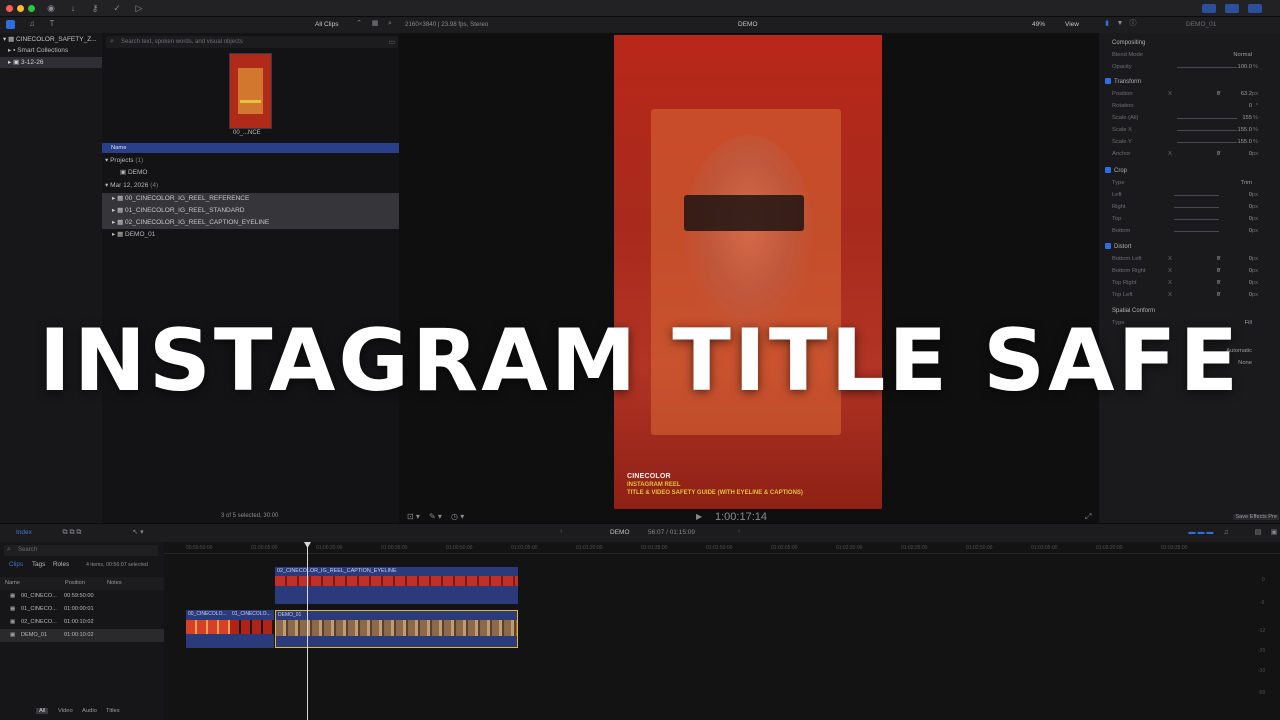  What do you see at coordinates (73, 8) in the screenshot?
I see `download-icon: ↓` at bounding box center [73, 8].